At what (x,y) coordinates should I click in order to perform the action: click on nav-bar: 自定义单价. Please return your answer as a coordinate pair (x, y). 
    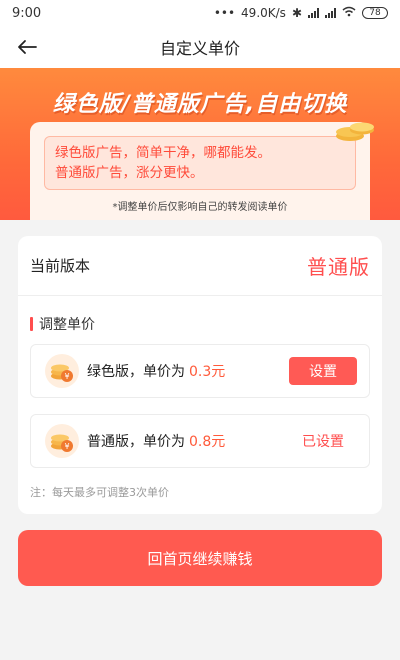
    Looking at the image, I should click on (200, 47).